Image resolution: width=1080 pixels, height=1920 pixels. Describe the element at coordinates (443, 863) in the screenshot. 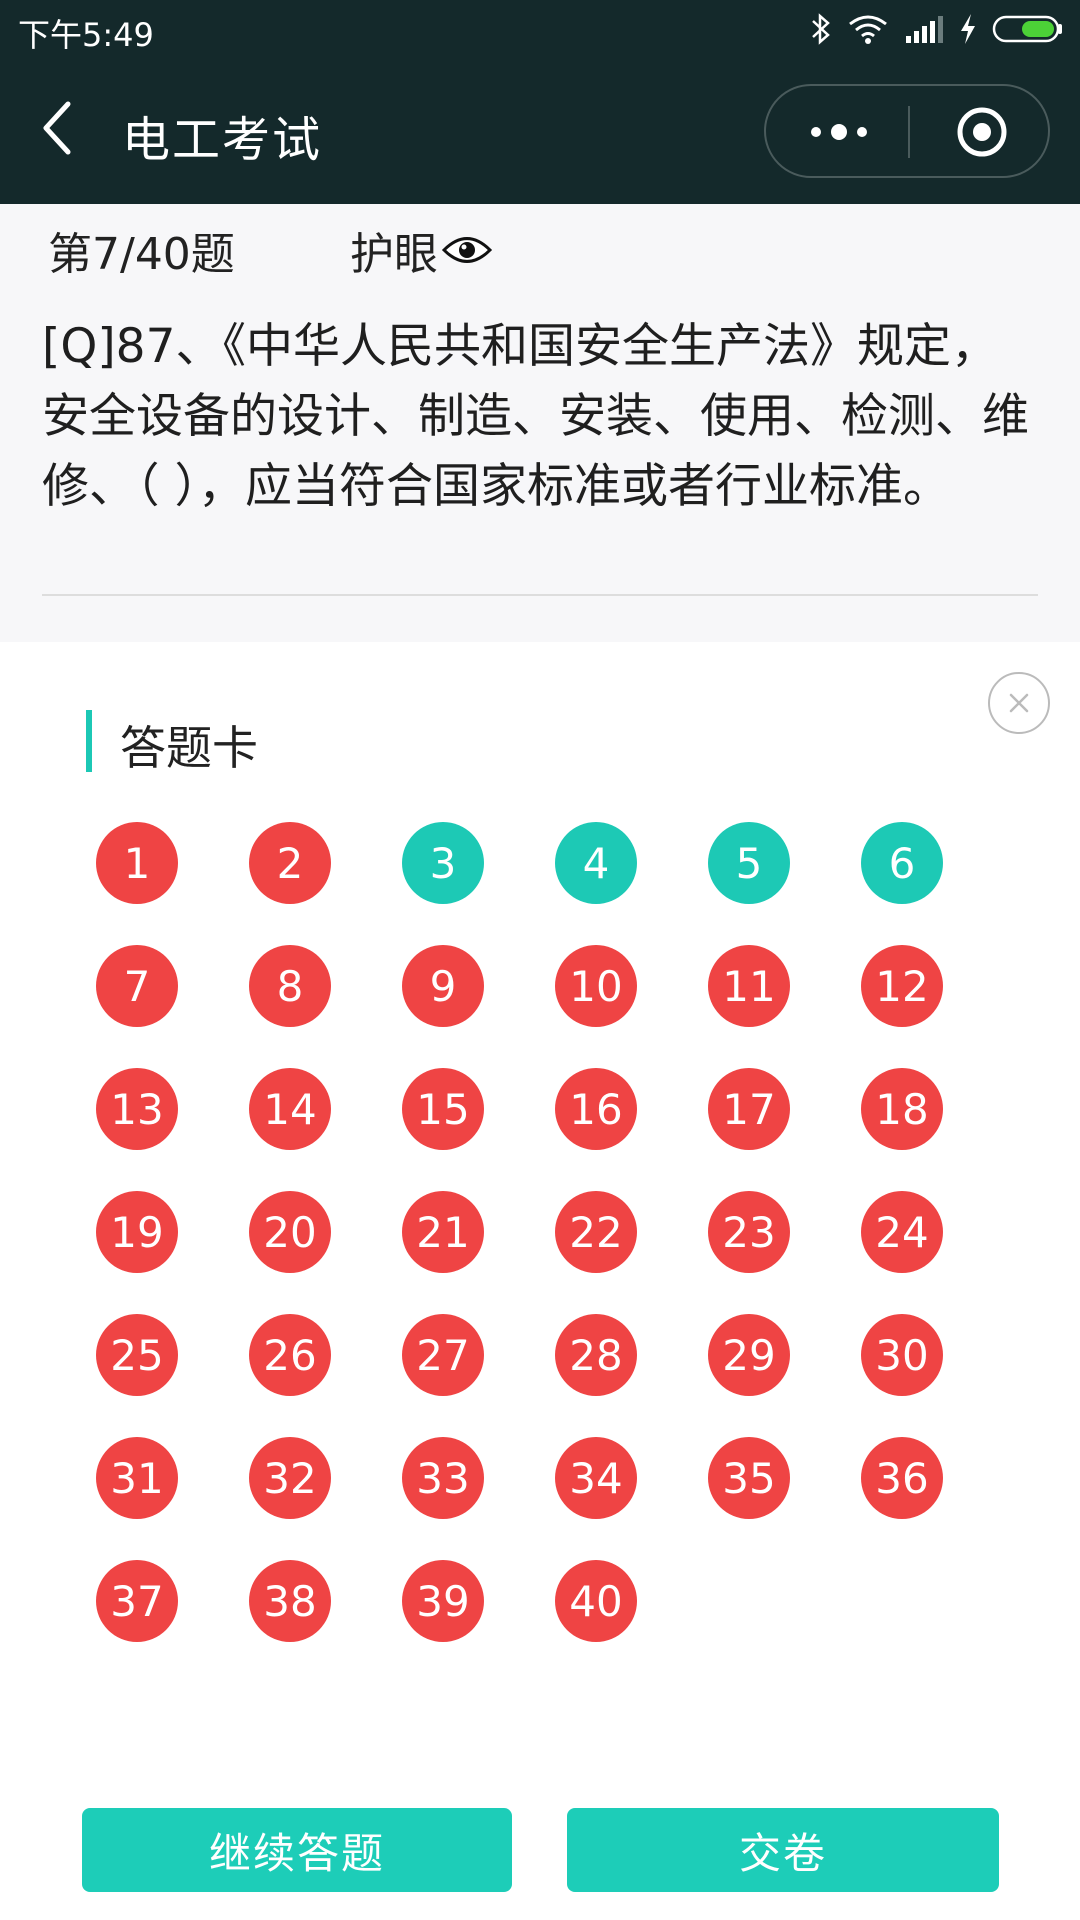

I see `answer-cell-3: 3` at that location.